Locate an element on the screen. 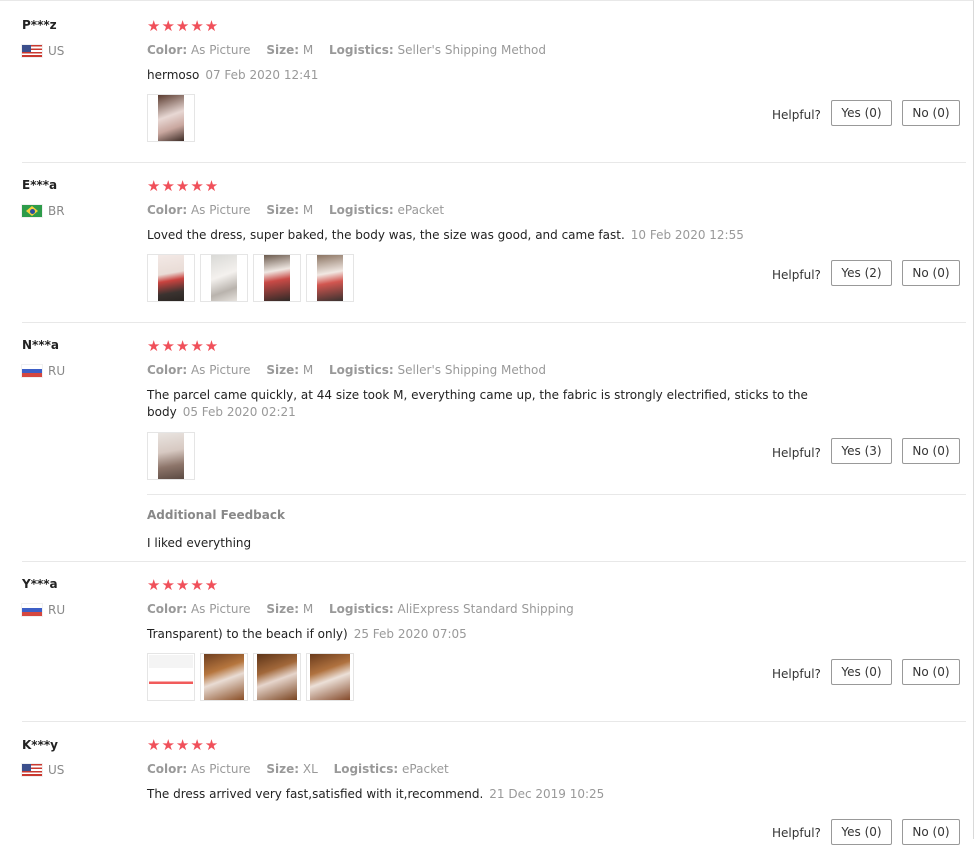  reviewer-name: E***a is located at coordinates (40, 185).